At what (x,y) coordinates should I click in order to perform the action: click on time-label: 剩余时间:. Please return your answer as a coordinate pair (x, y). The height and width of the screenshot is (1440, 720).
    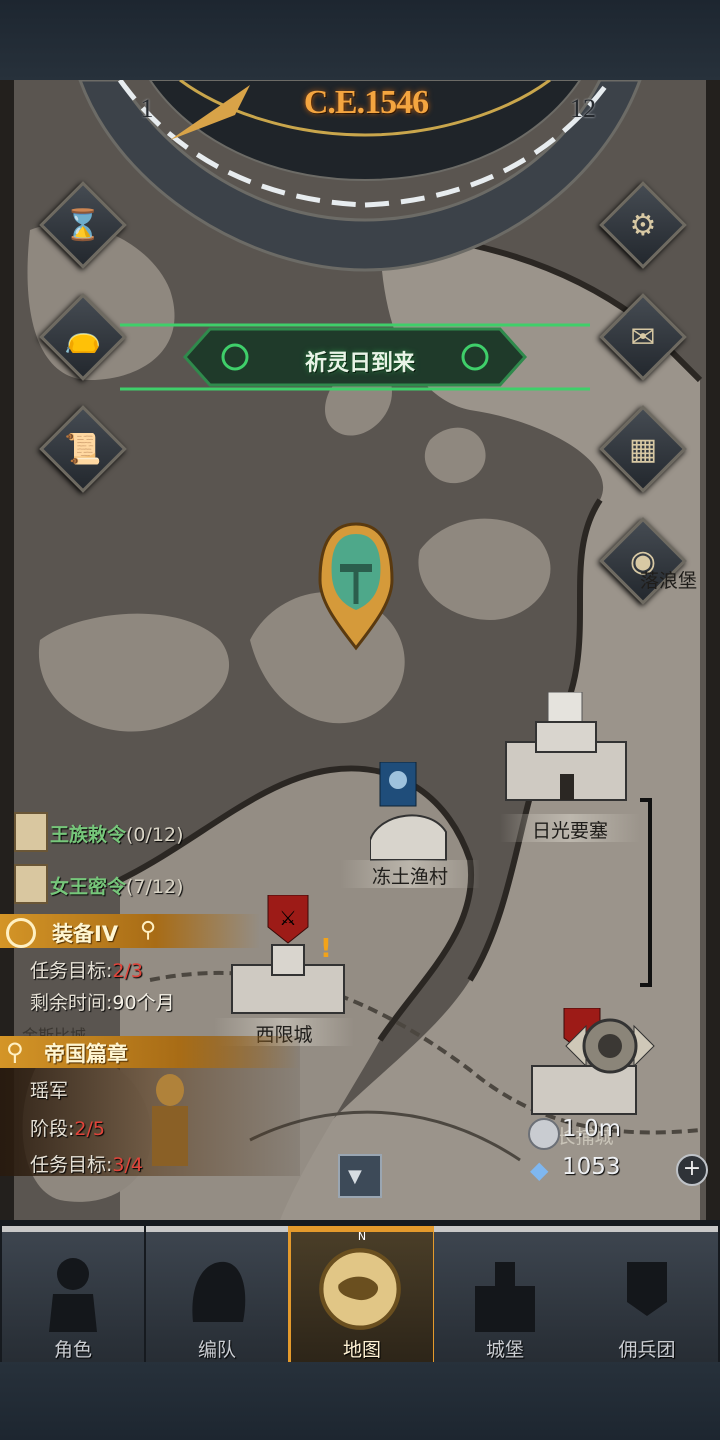
    Looking at the image, I should click on (71, 1003).